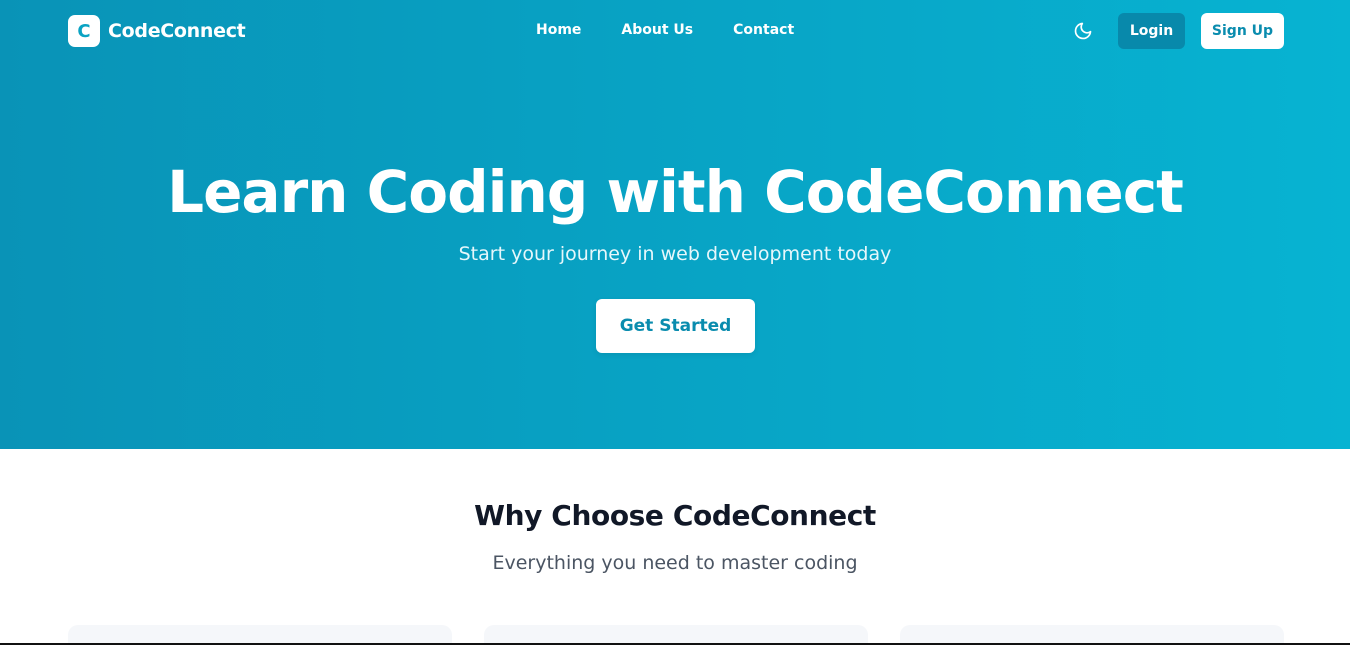 The width and height of the screenshot is (1350, 645). I want to click on features-title: Why Choose CodeConnect, so click(675, 515).